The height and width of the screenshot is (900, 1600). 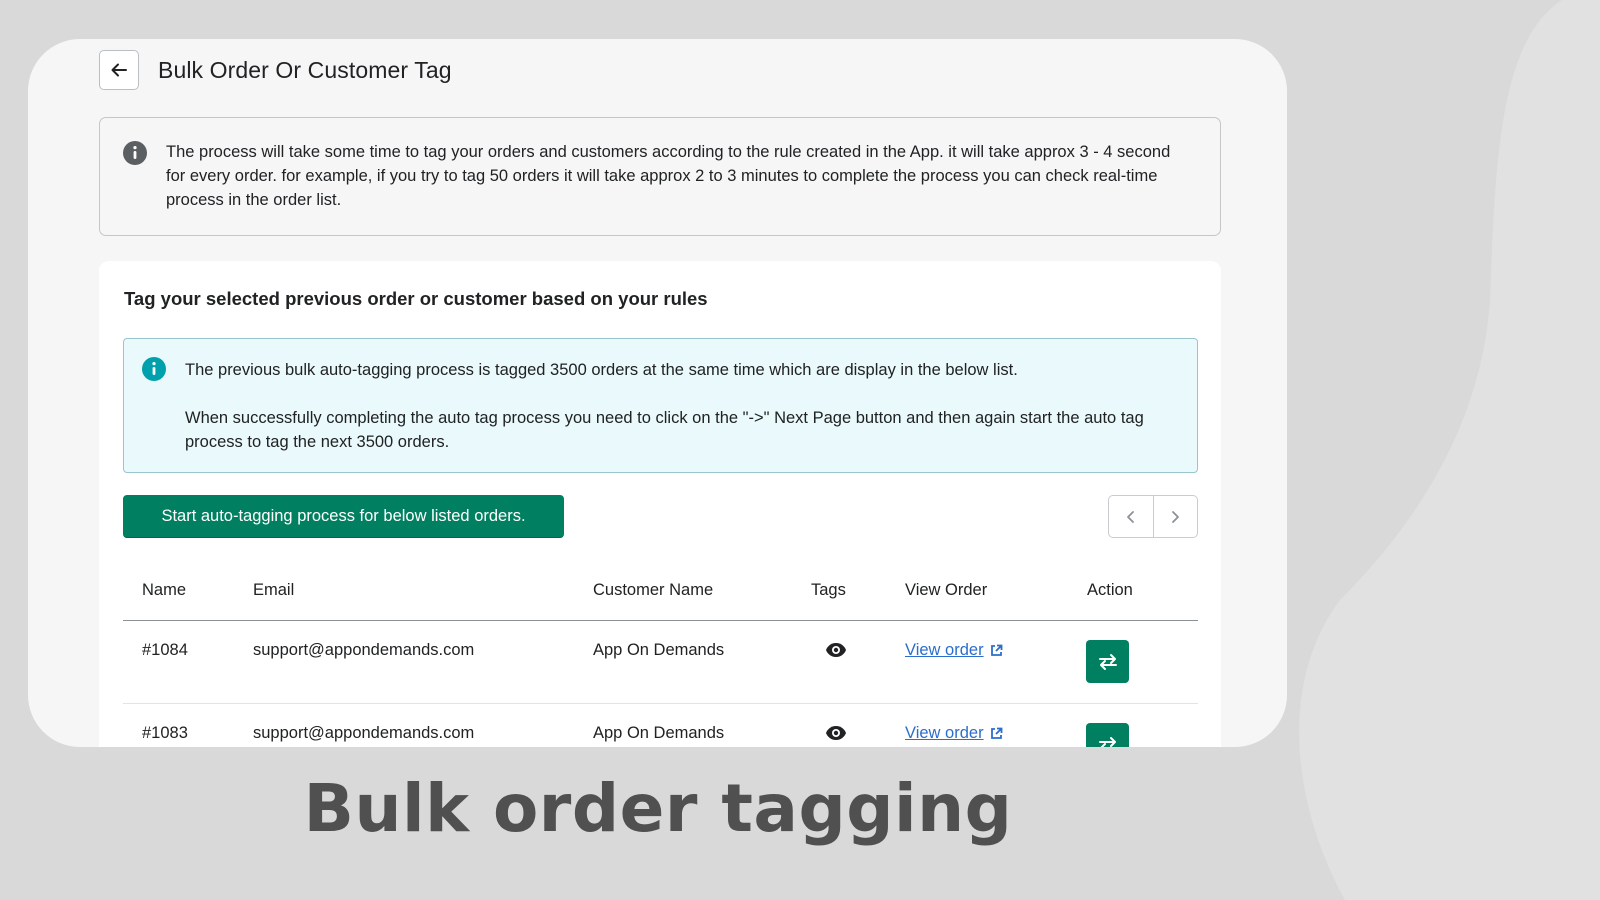 I want to click on arrow-left-icon, so click(x=119, y=70).